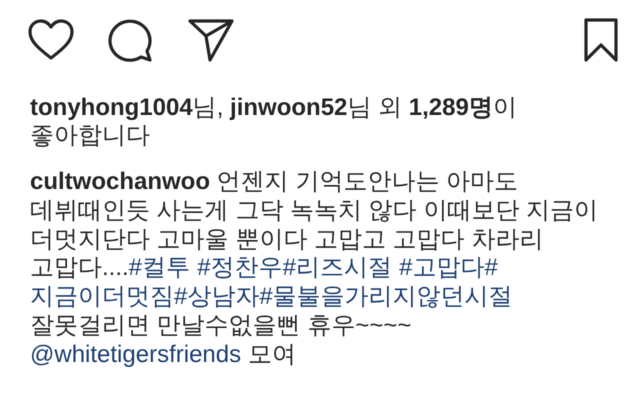 The height and width of the screenshot is (403, 640). What do you see at coordinates (287, 239) in the screenshot?
I see `caption-text: 더멋지단다 고마울 뿐이다 고맙고 고맙다 차라리` at bounding box center [287, 239].